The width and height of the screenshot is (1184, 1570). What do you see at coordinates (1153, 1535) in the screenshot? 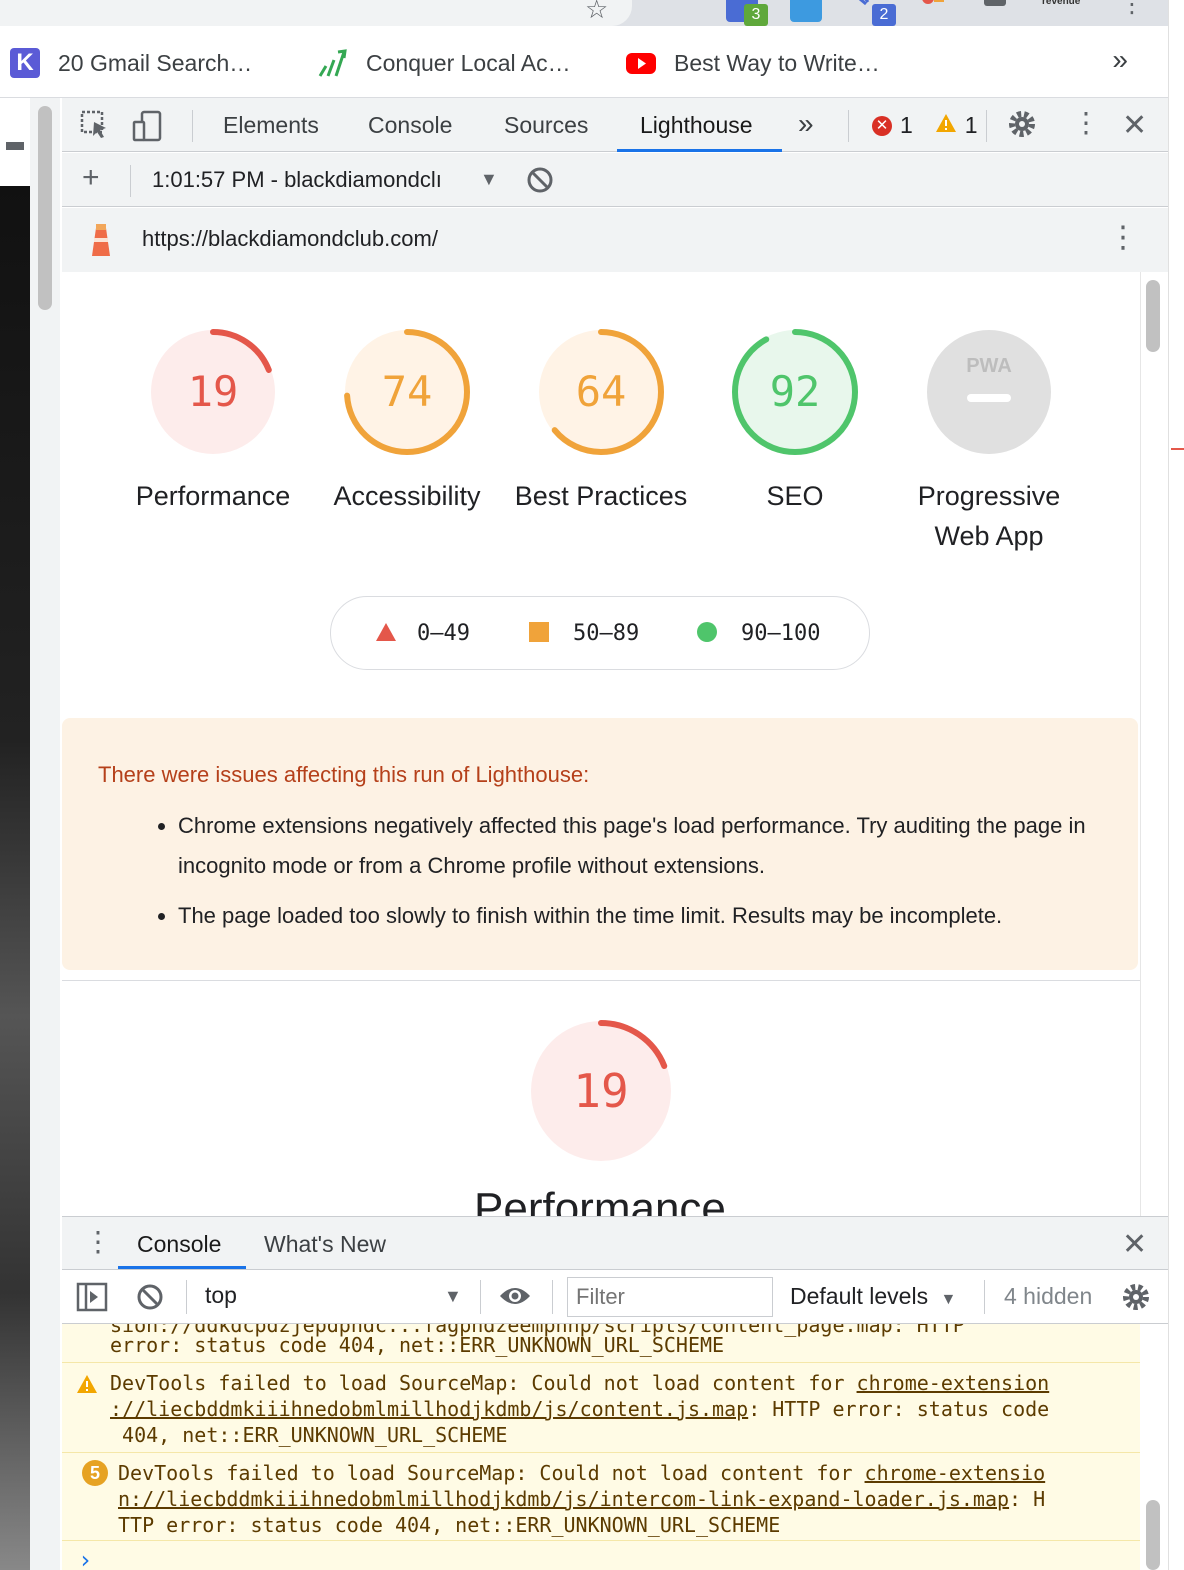
I see `console-scrollbar-thumb` at bounding box center [1153, 1535].